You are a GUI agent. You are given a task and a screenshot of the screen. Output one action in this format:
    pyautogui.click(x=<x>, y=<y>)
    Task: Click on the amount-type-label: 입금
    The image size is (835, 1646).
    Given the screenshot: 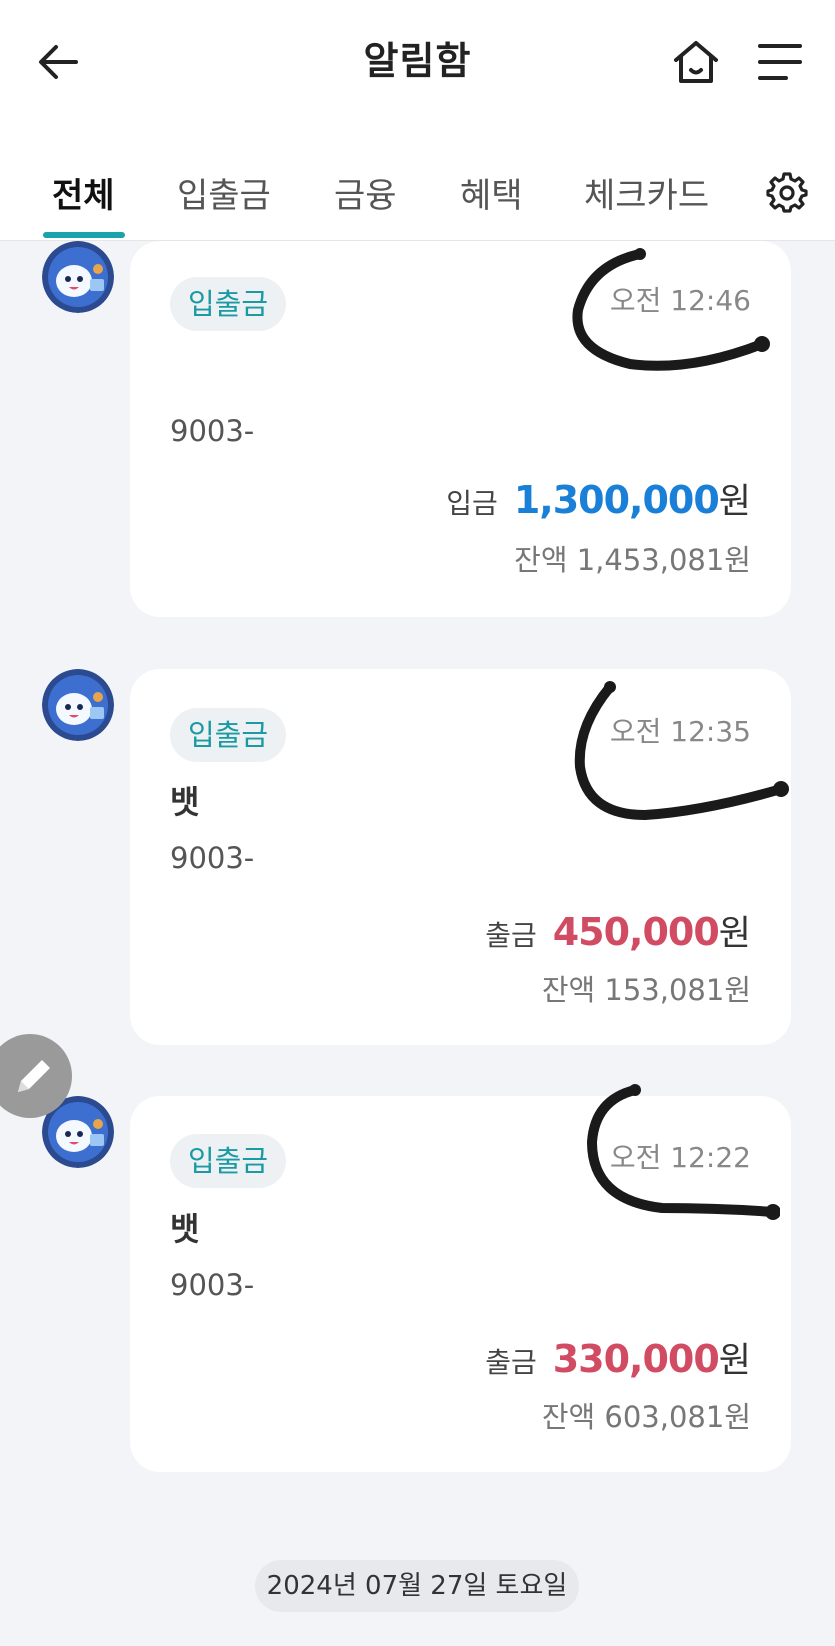 What is the action you would take?
    pyautogui.click(x=472, y=503)
    